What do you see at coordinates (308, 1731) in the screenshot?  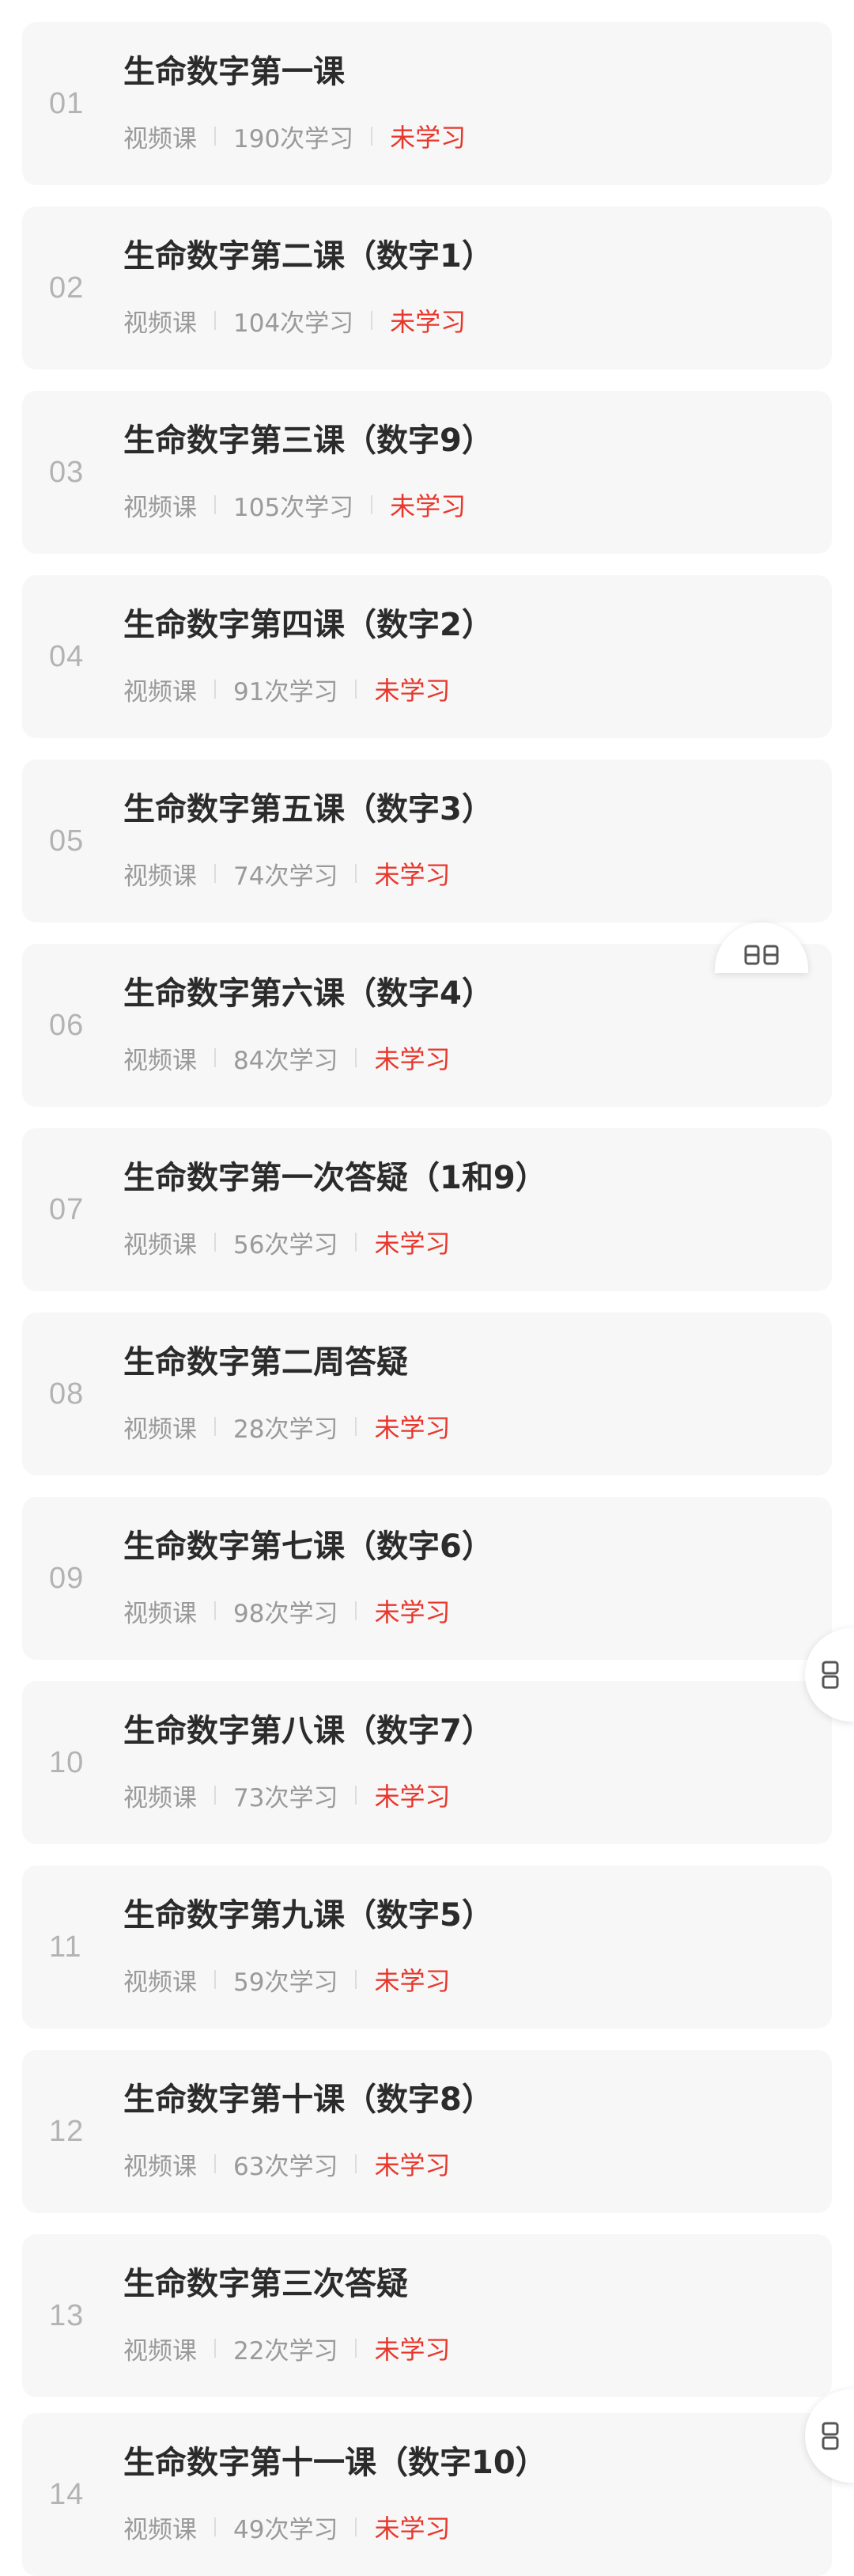 I see `lesson-title: 生命数字第八课（数字7）` at bounding box center [308, 1731].